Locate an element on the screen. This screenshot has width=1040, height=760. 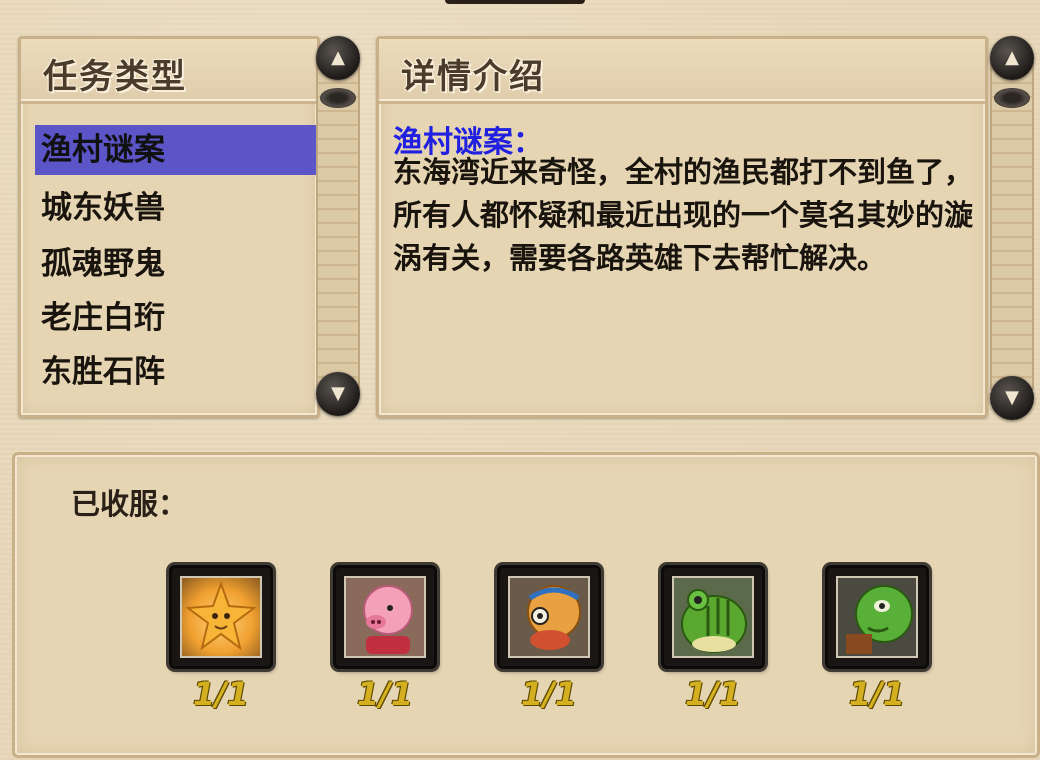
pet-slot-4: 1/1 is located at coordinates (713, 639).